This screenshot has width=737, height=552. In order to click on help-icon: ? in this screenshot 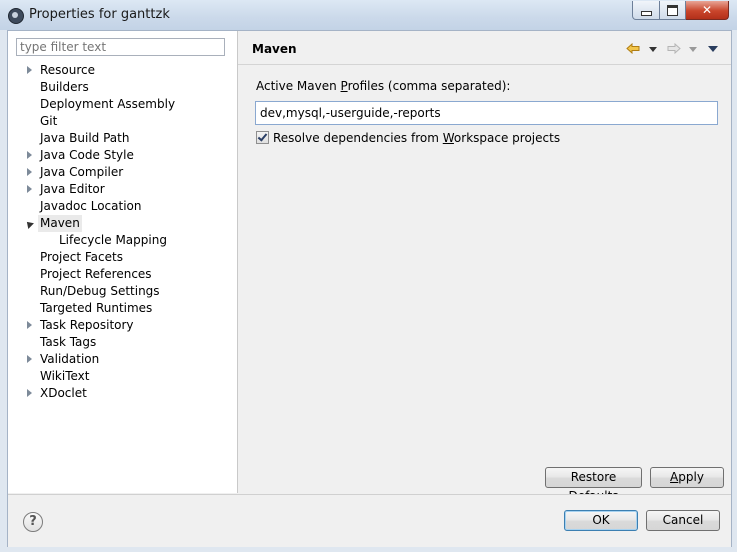, I will do `click(33, 522)`.